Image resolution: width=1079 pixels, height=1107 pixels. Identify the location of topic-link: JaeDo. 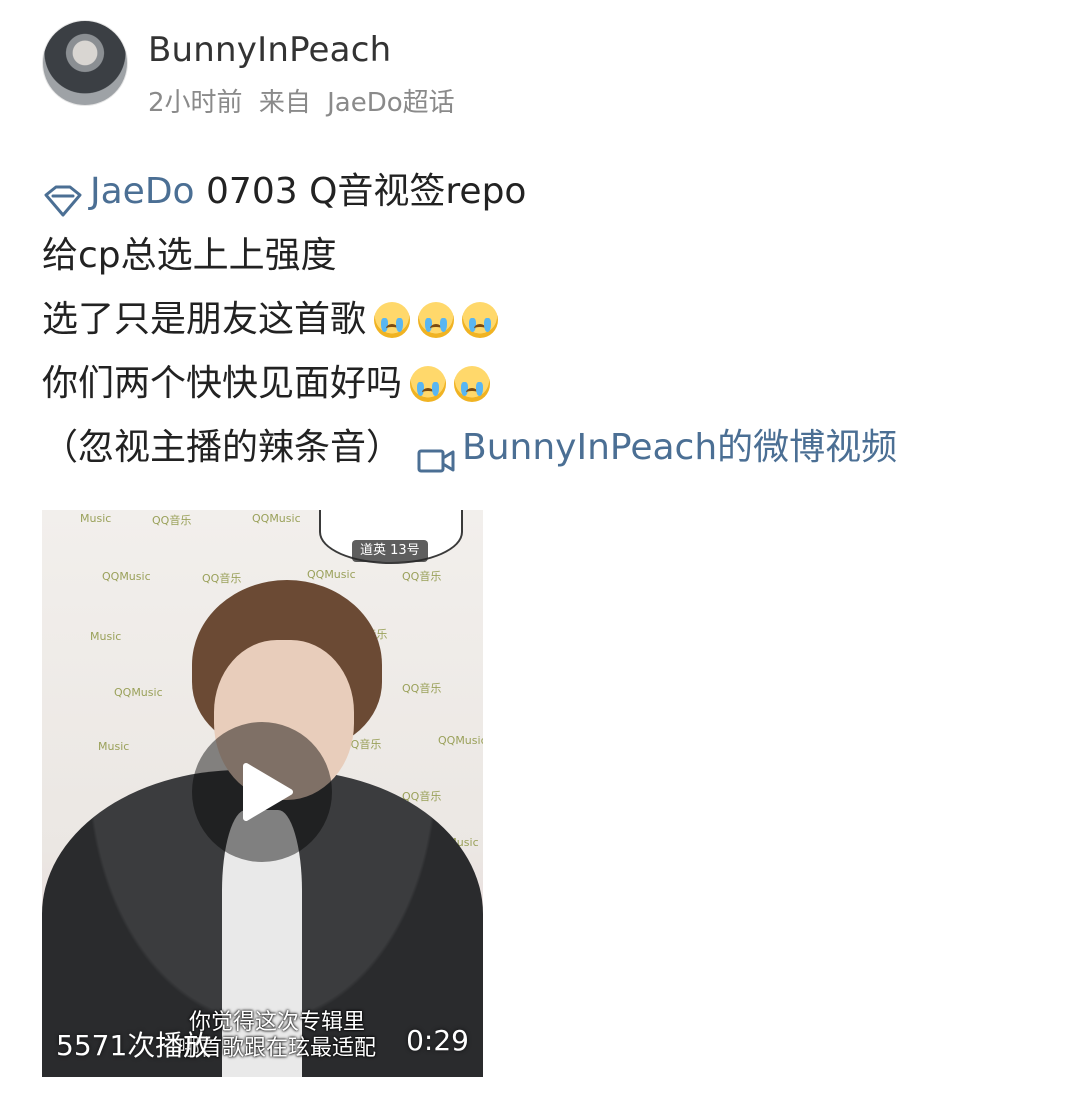
(142, 192).